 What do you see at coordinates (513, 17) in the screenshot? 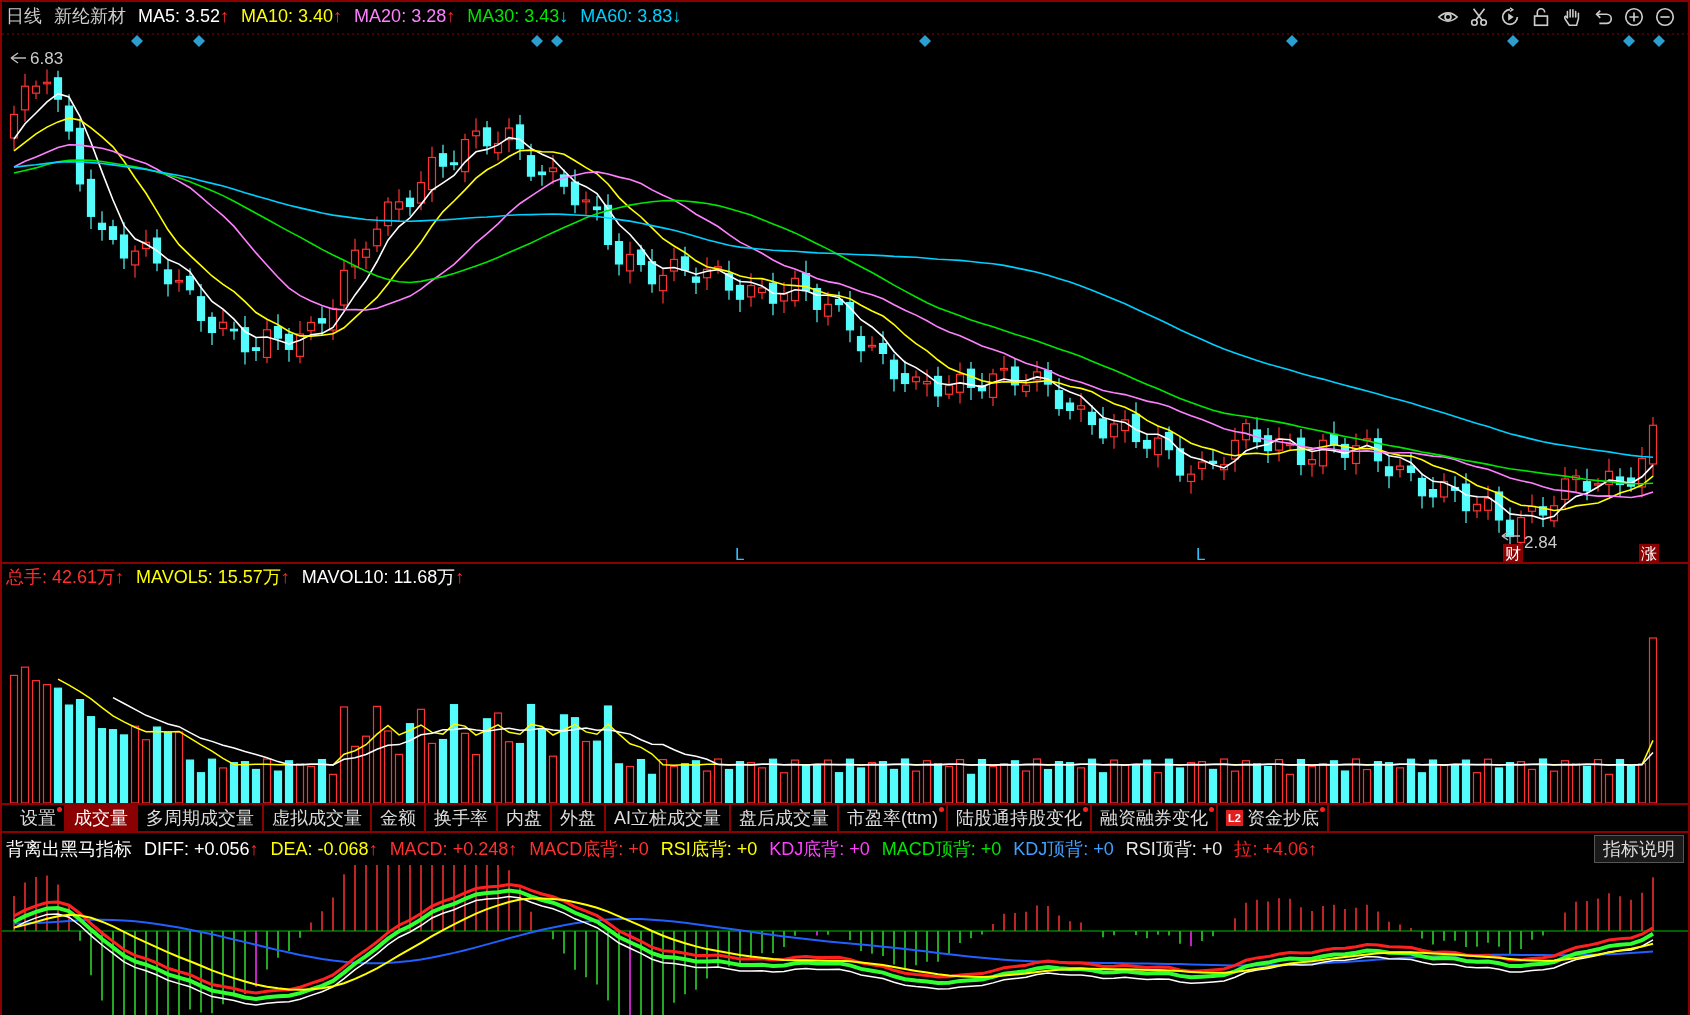
I see `indicator-value: MA30: 3.43` at bounding box center [513, 17].